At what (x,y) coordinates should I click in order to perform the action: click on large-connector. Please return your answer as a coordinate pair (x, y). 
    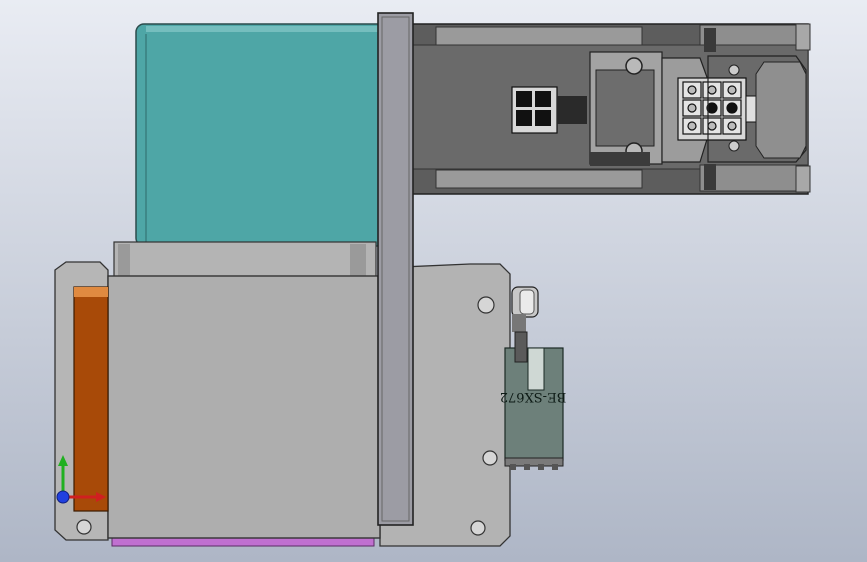
    Looking at the image, I should click on (734, 109).